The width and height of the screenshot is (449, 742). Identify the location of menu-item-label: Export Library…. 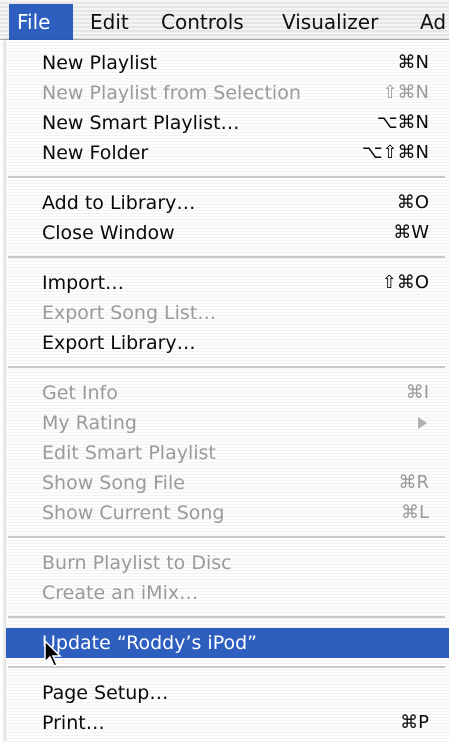
(119, 343).